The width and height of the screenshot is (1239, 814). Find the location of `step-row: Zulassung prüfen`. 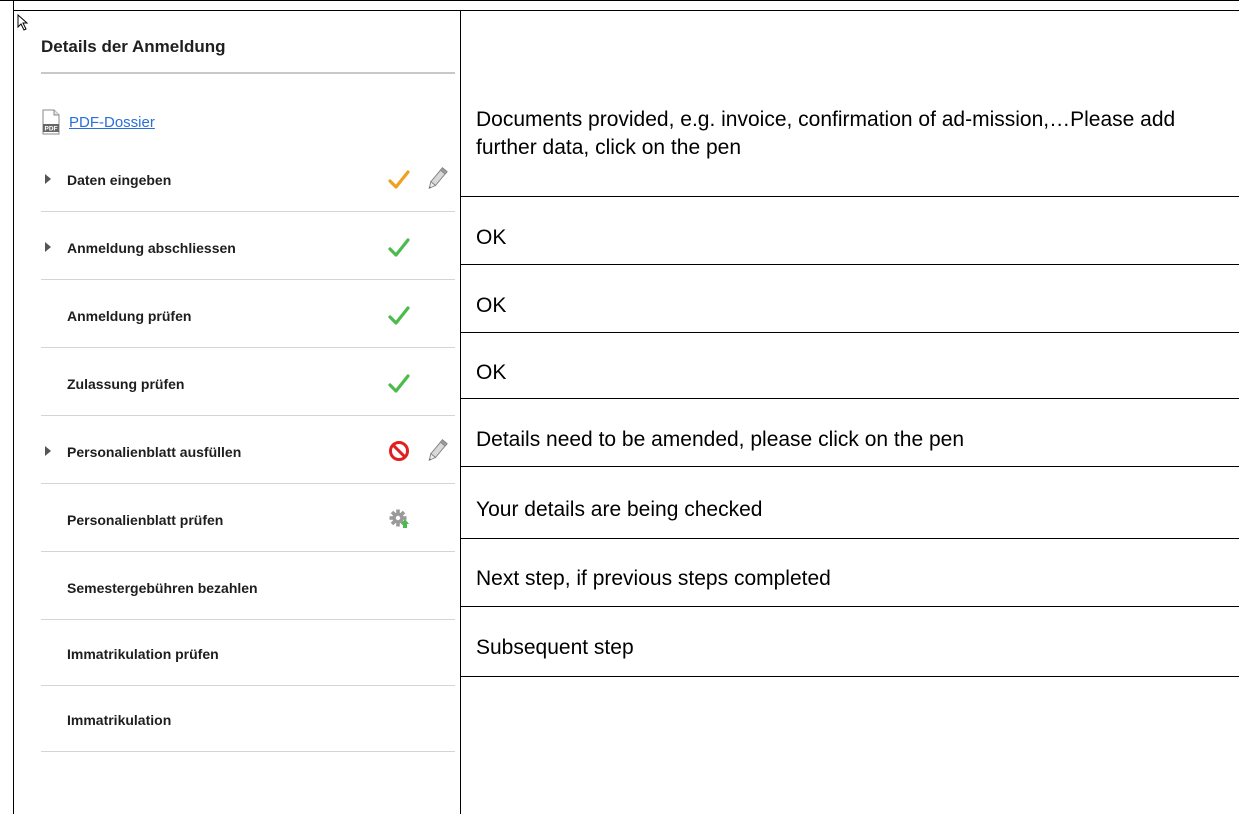

step-row: Zulassung prüfen is located at coordinates (248, 383).